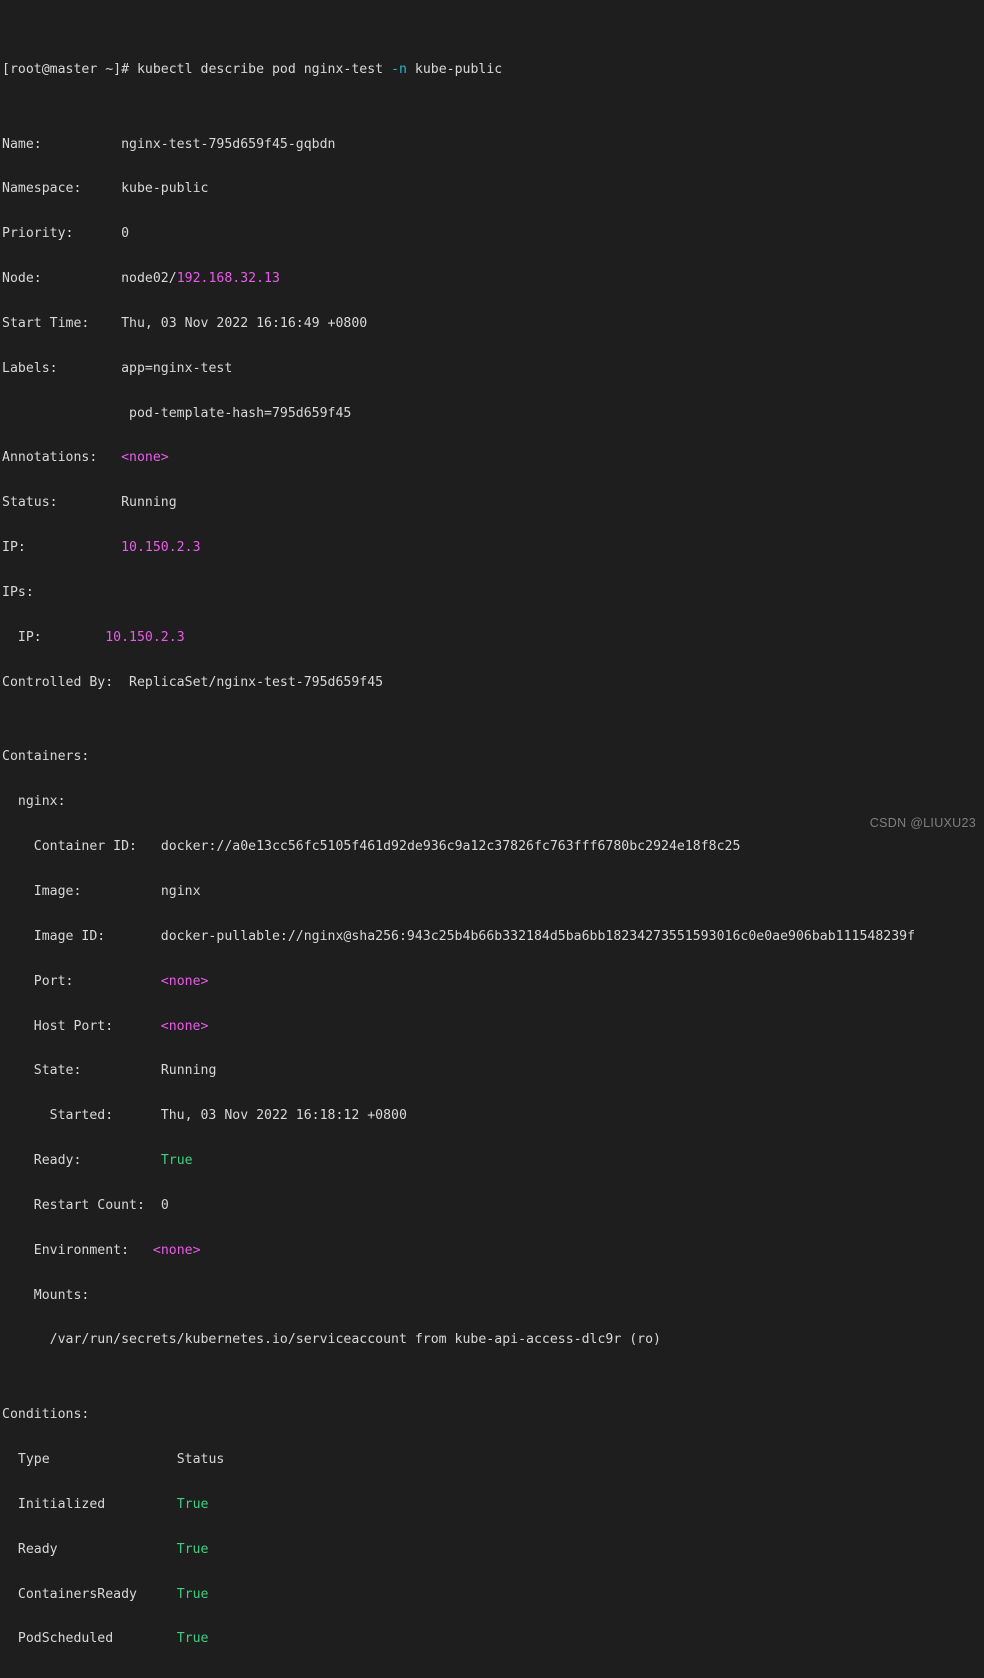 The width and height of the screenshot is (984, 1678). I want to click on pod-ip-row: IP: 10.150.2.3, so click(493, 548).